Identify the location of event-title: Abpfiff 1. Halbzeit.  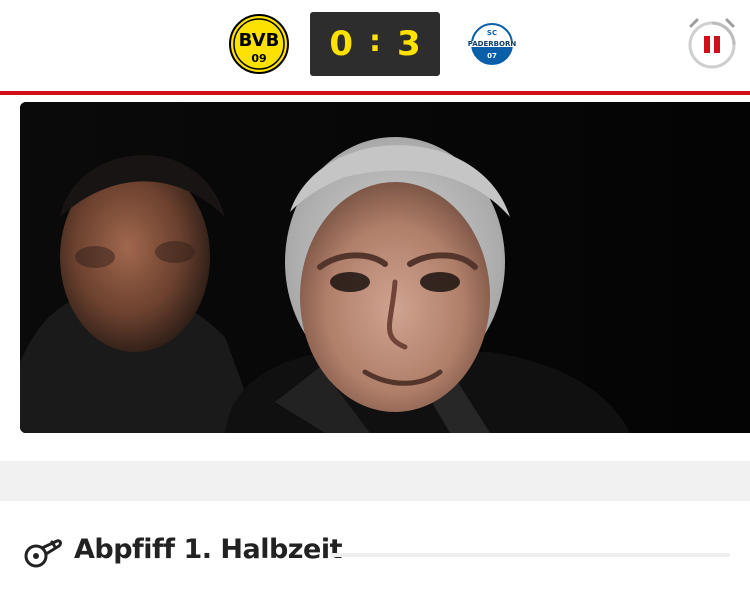
(208, 549).